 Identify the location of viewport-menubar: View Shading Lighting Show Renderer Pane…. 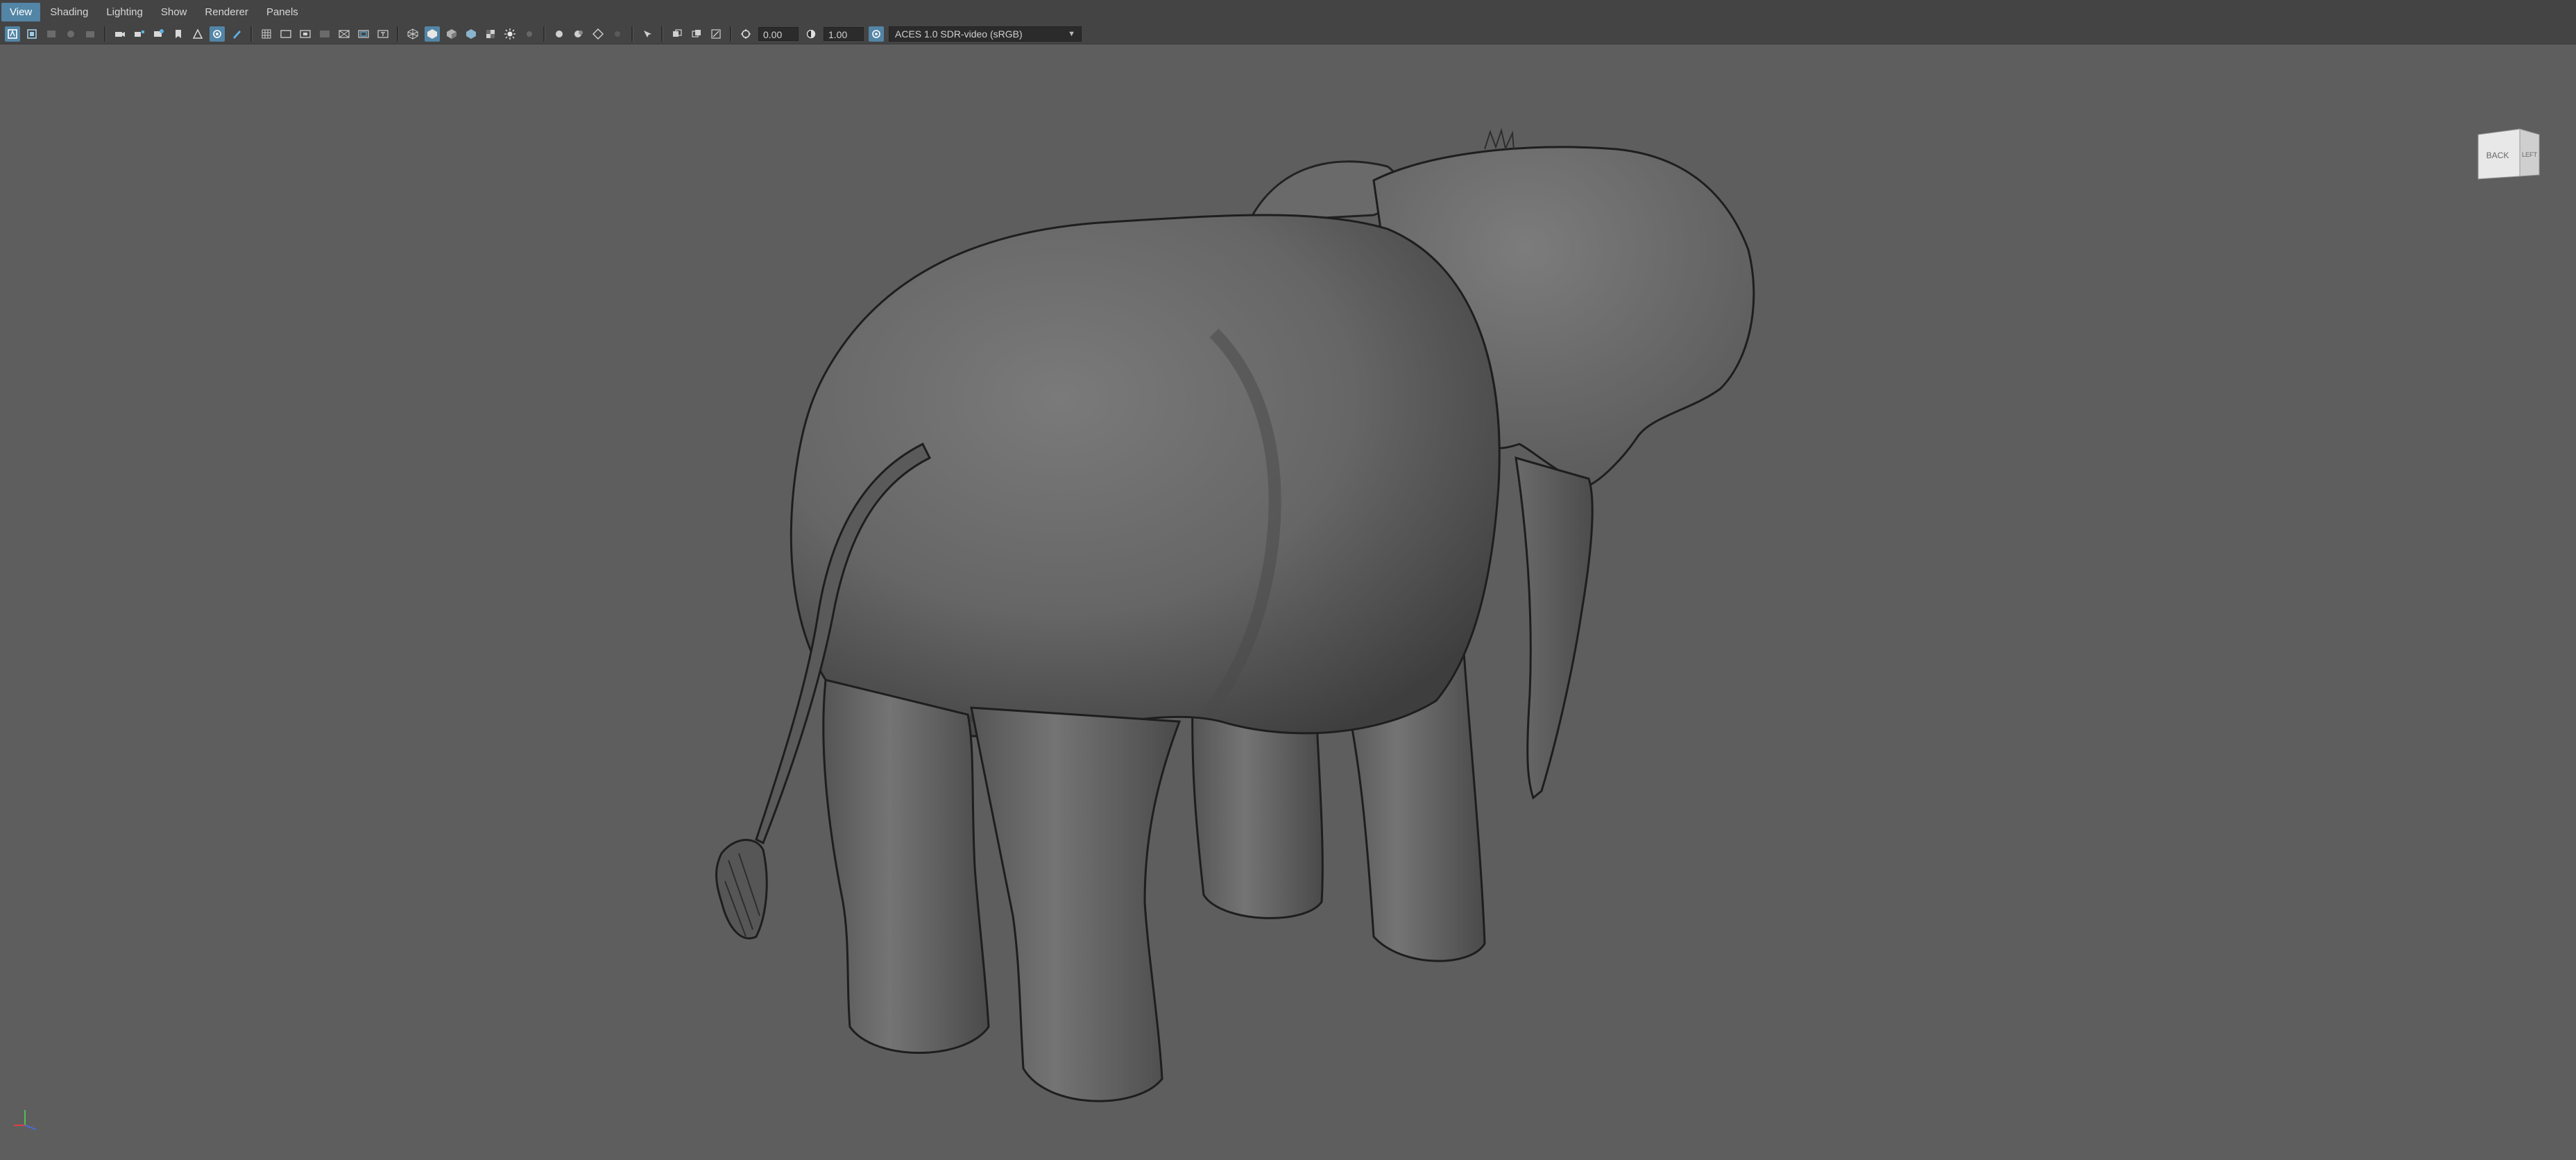
(1288, 12).